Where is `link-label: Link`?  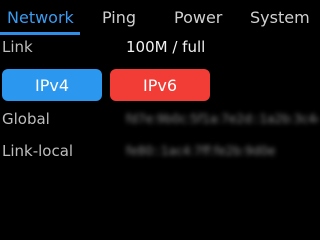 link-label: Link is located at coordinates (17, 47).